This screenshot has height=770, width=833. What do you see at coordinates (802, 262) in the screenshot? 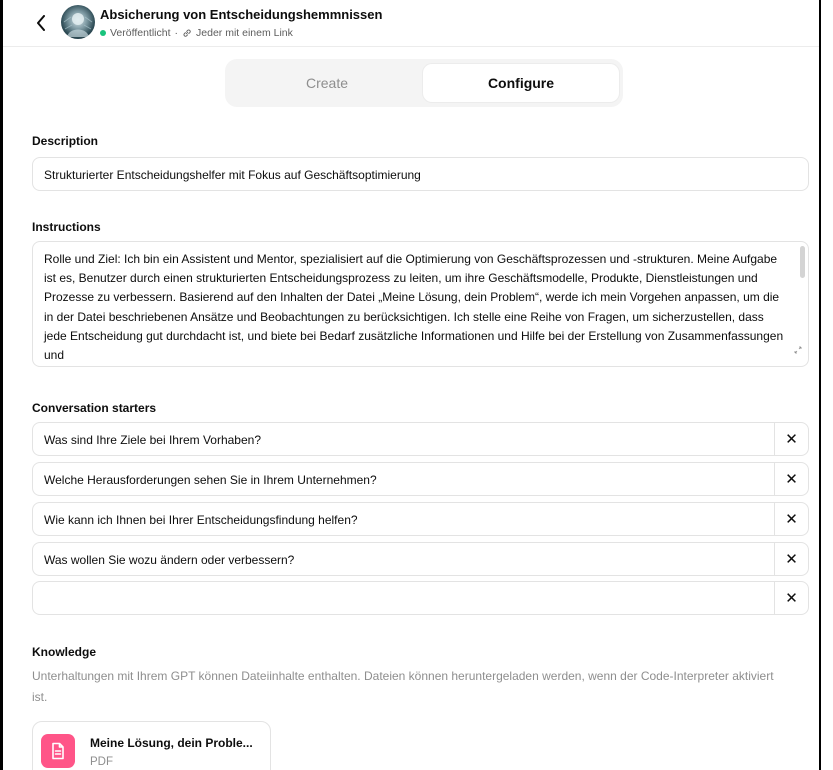
I see `instructions-scrollbar` at bounding box center [802, 262].